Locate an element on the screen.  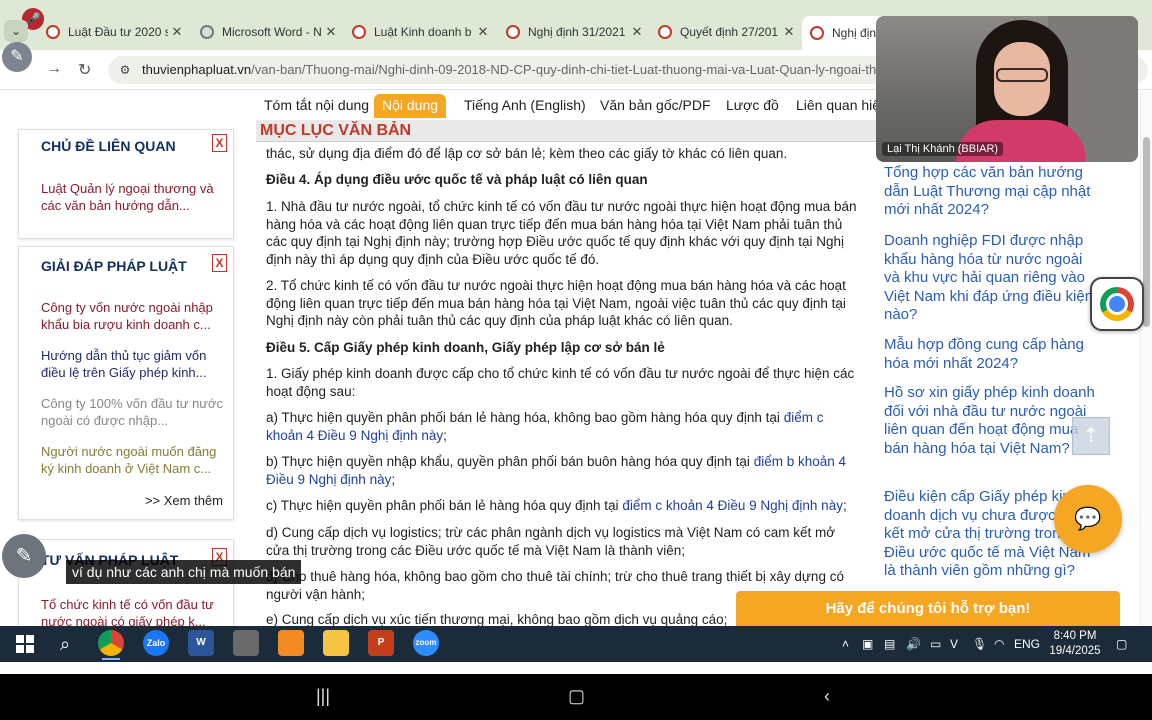
file-explorer-icon is located at coordinates (336, 643).